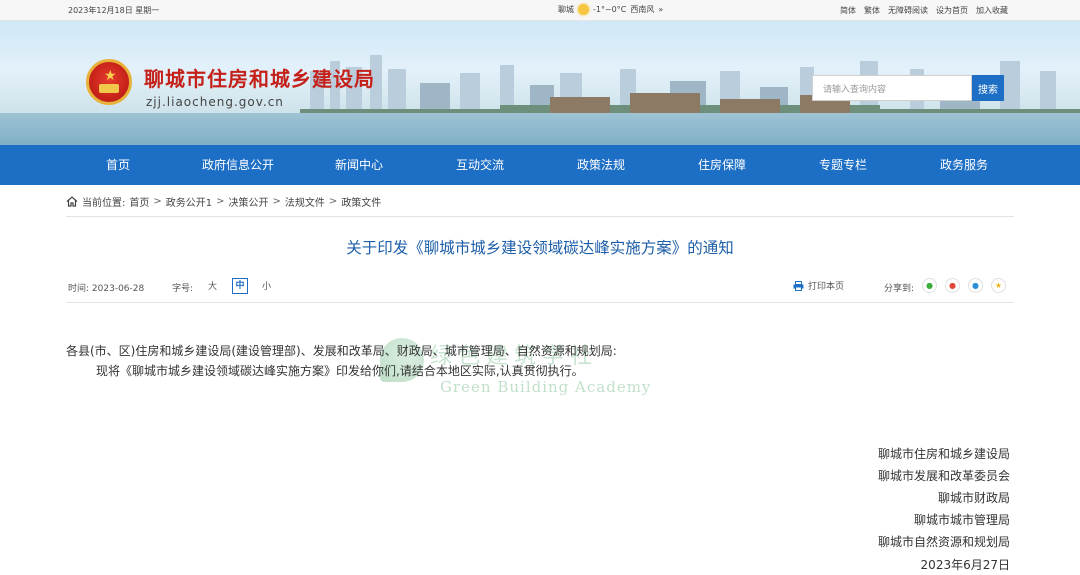 This screenshot has width=1080, height=575. I want to click on printer-icon, so click(798, 285).